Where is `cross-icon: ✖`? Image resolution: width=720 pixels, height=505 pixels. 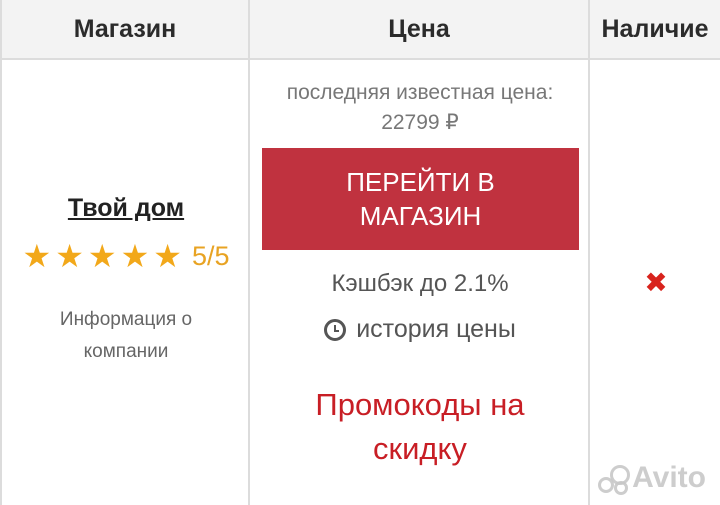 cross-icon: ✖ is located at coordinates (656, 282).